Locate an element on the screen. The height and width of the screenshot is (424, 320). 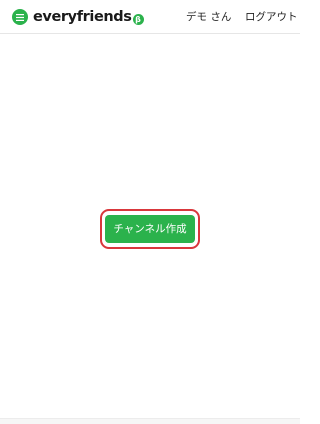
create-channel-highlight: チャンネル作成 is located at coordinates (150, 229).